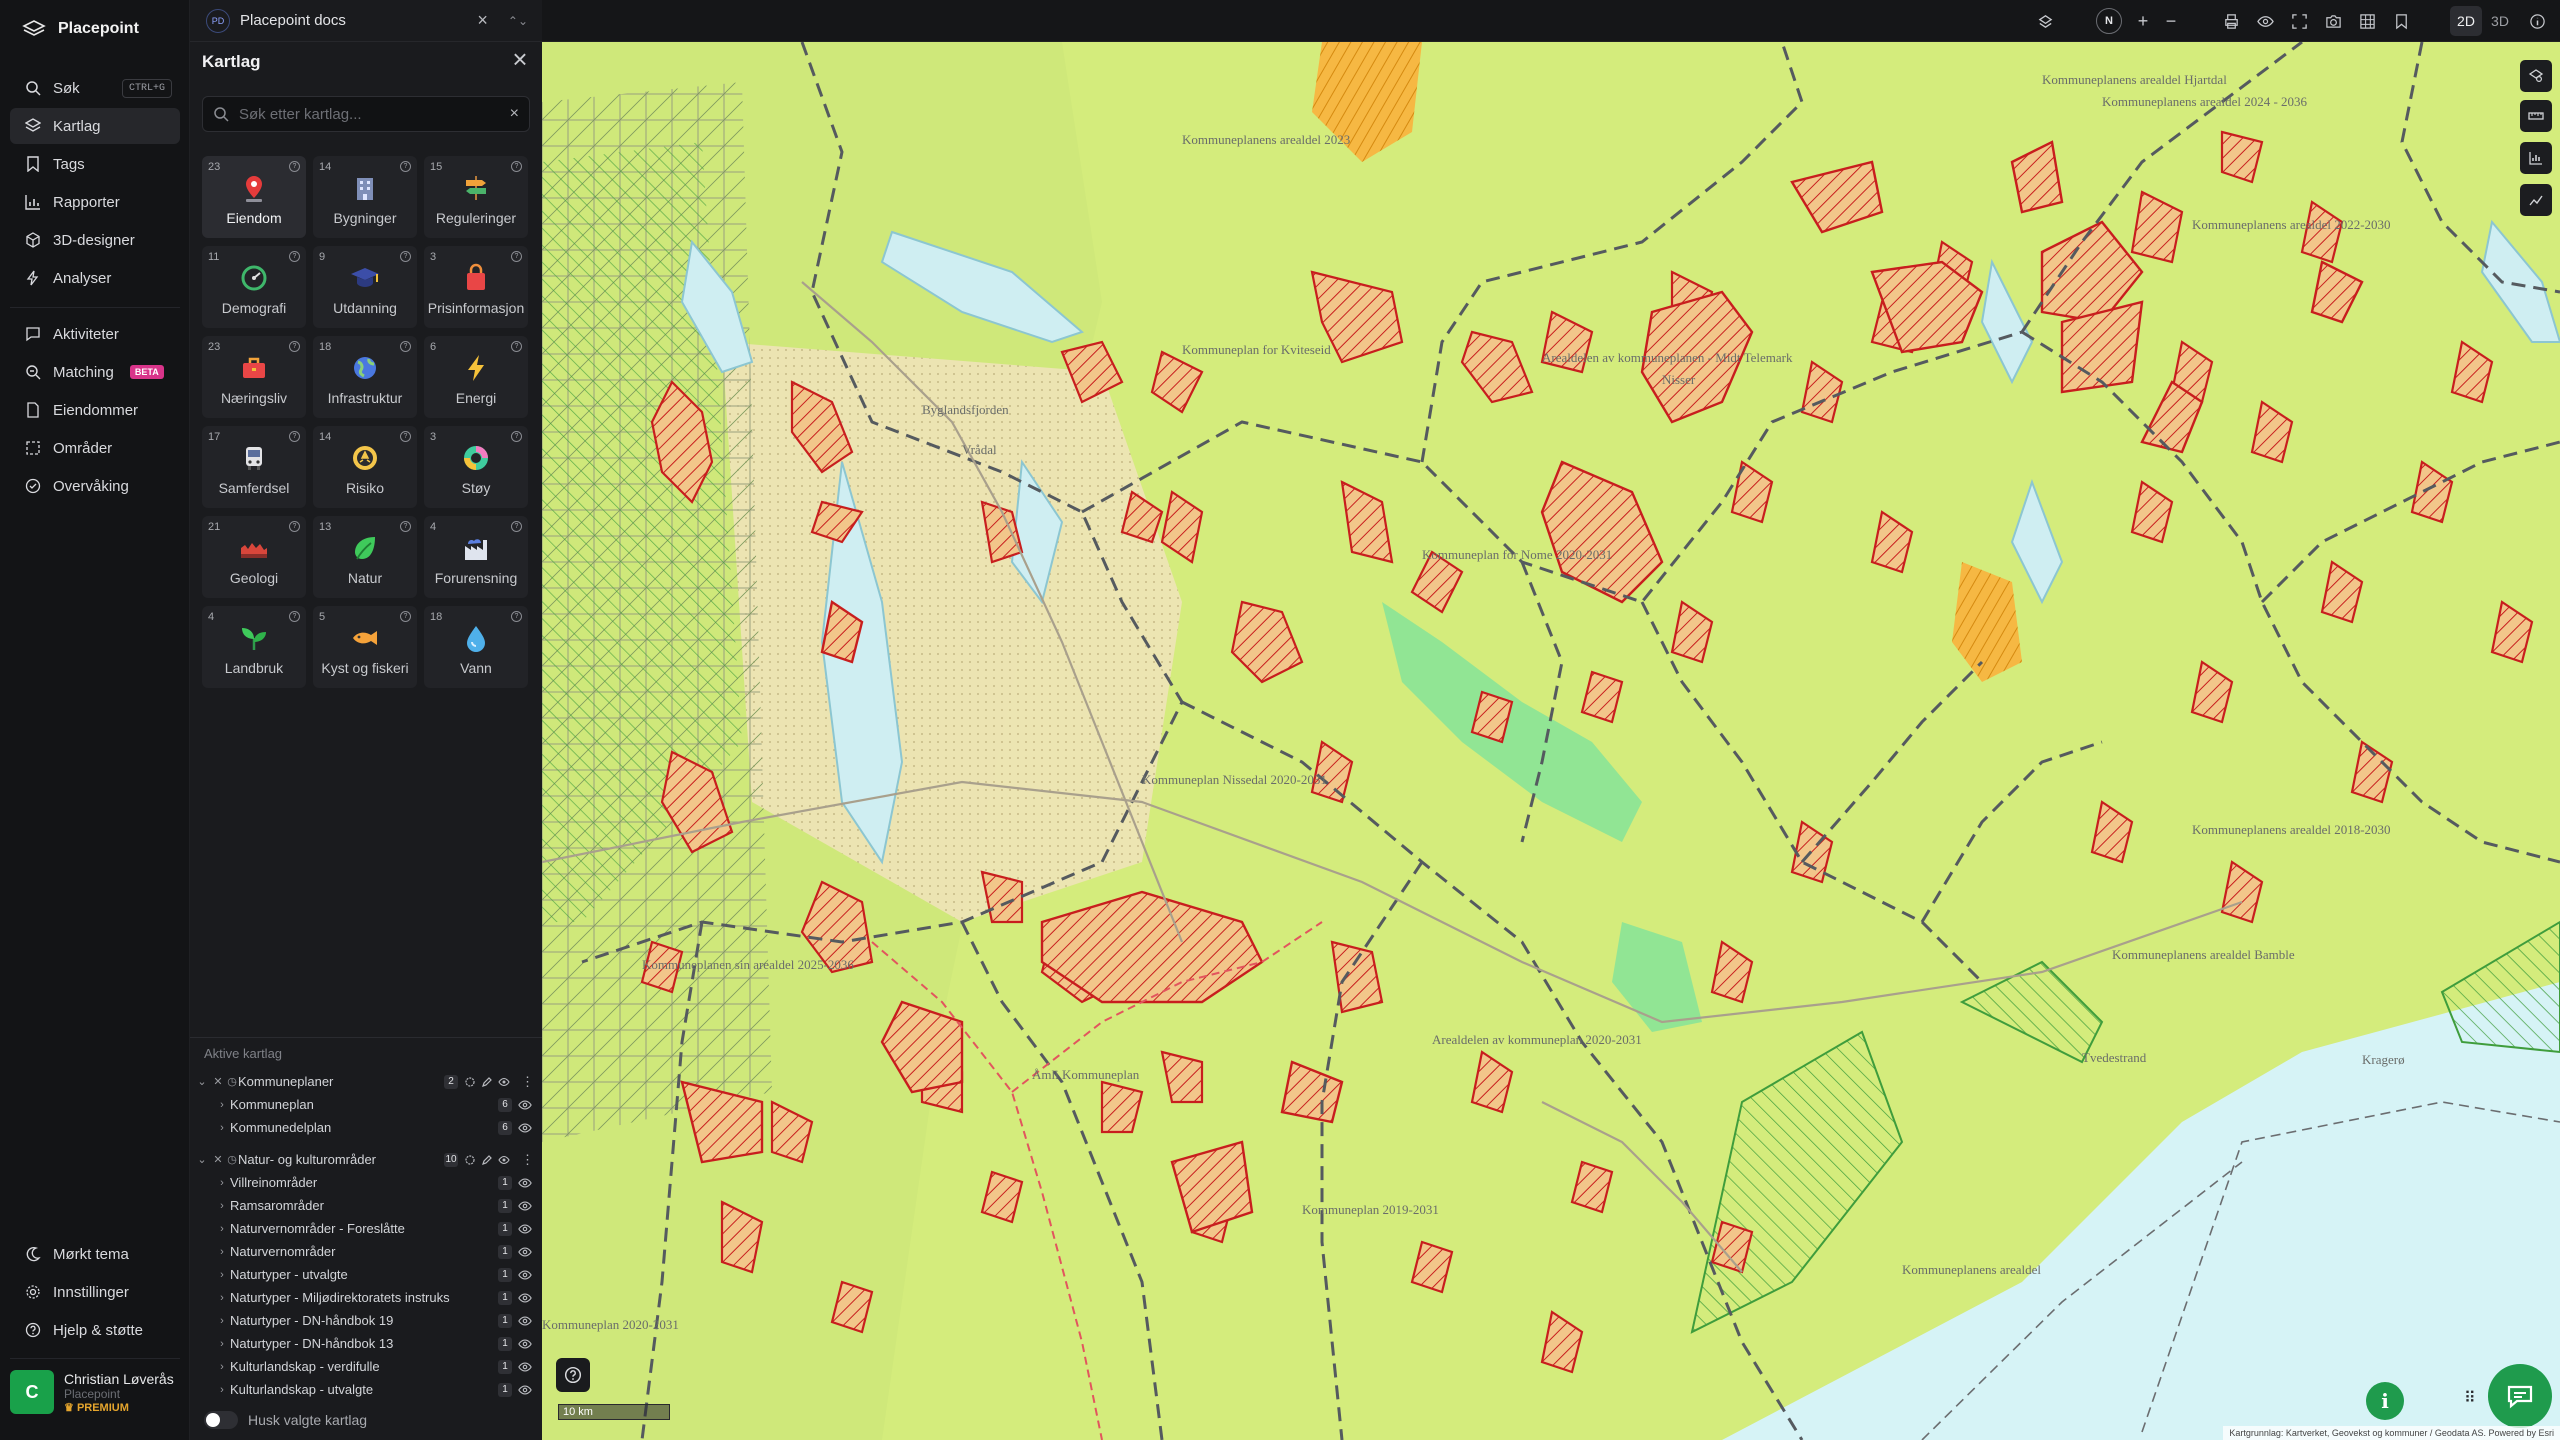 This screenshot has width=2560, height=1440. What do you see at coordinates (2536, 158) in the screenshot?
I see `statistics-tool-button` at bounding box center [2536, 158].